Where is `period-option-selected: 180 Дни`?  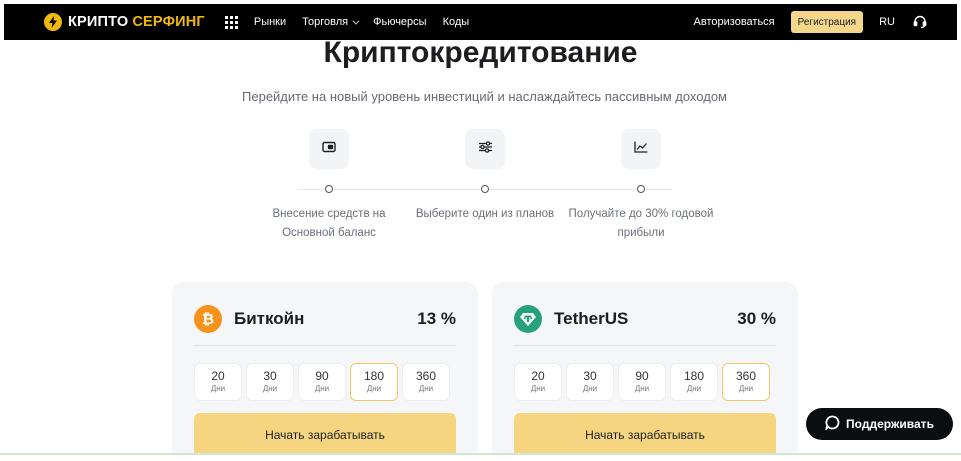
period-option-selected: 180 Дни is located at coordinates (374, 382).